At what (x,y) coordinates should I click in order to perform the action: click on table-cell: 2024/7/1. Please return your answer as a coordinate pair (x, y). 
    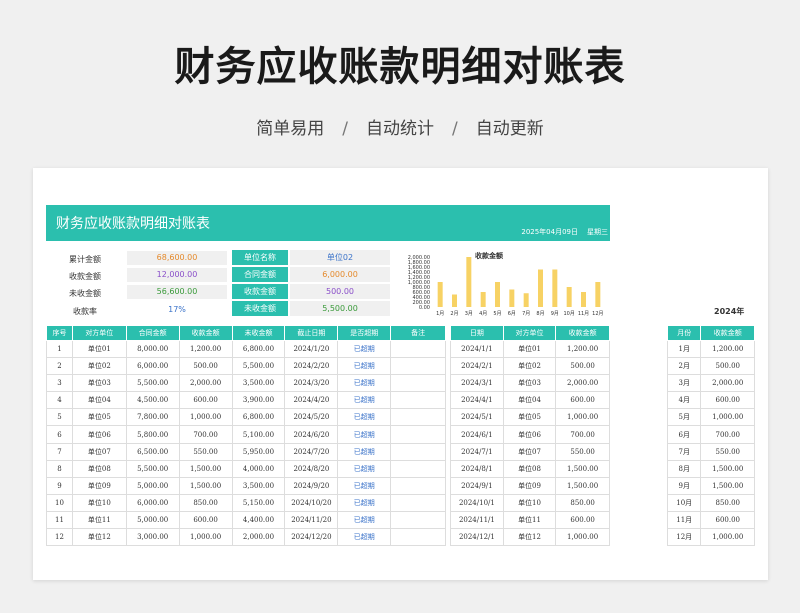
    Looking at the image, I should click on (477, 451).